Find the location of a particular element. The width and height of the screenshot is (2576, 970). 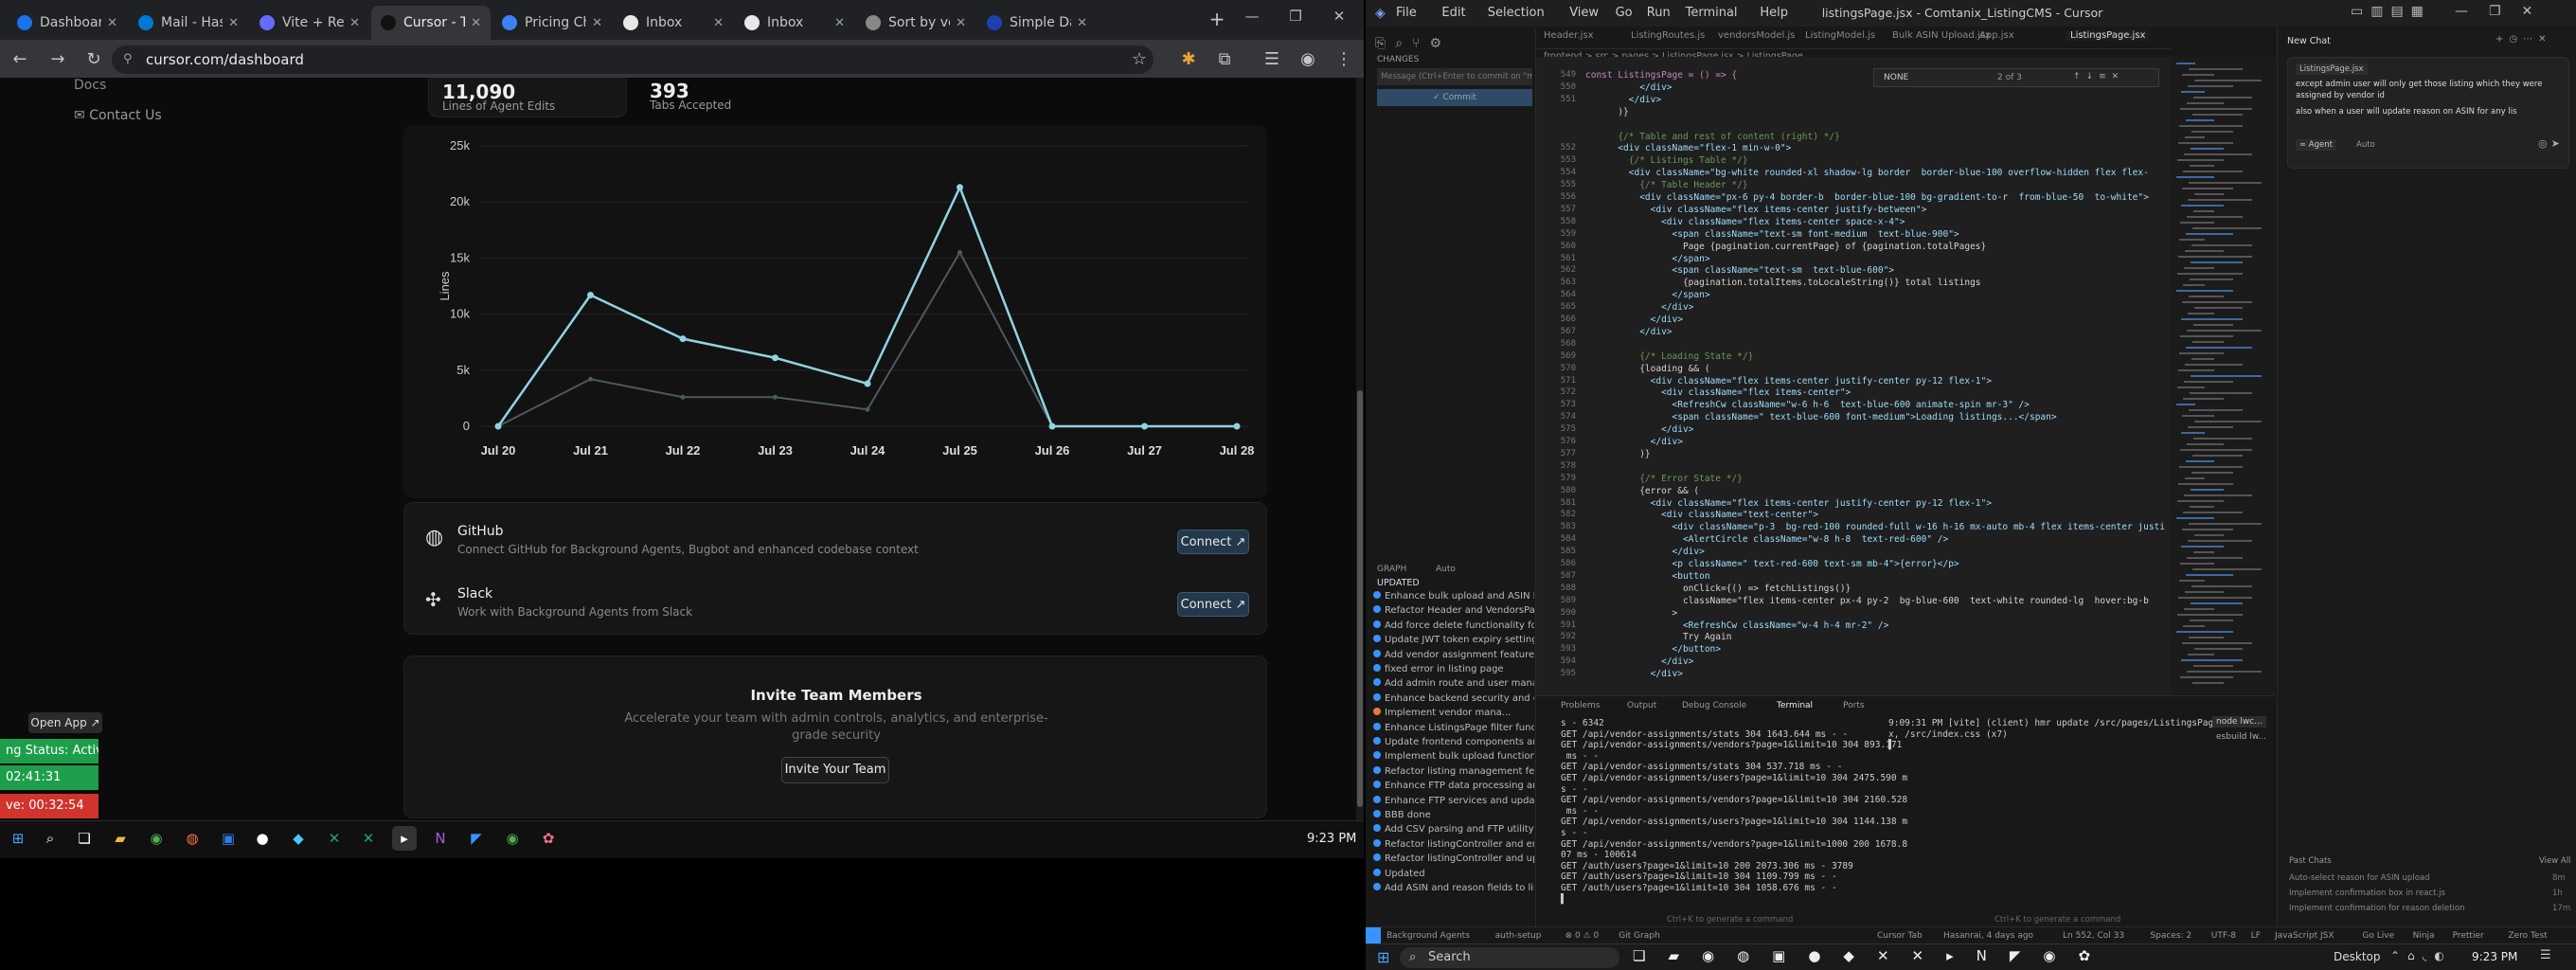

search-icon: ⌕ is located at coordinates (50, 838).